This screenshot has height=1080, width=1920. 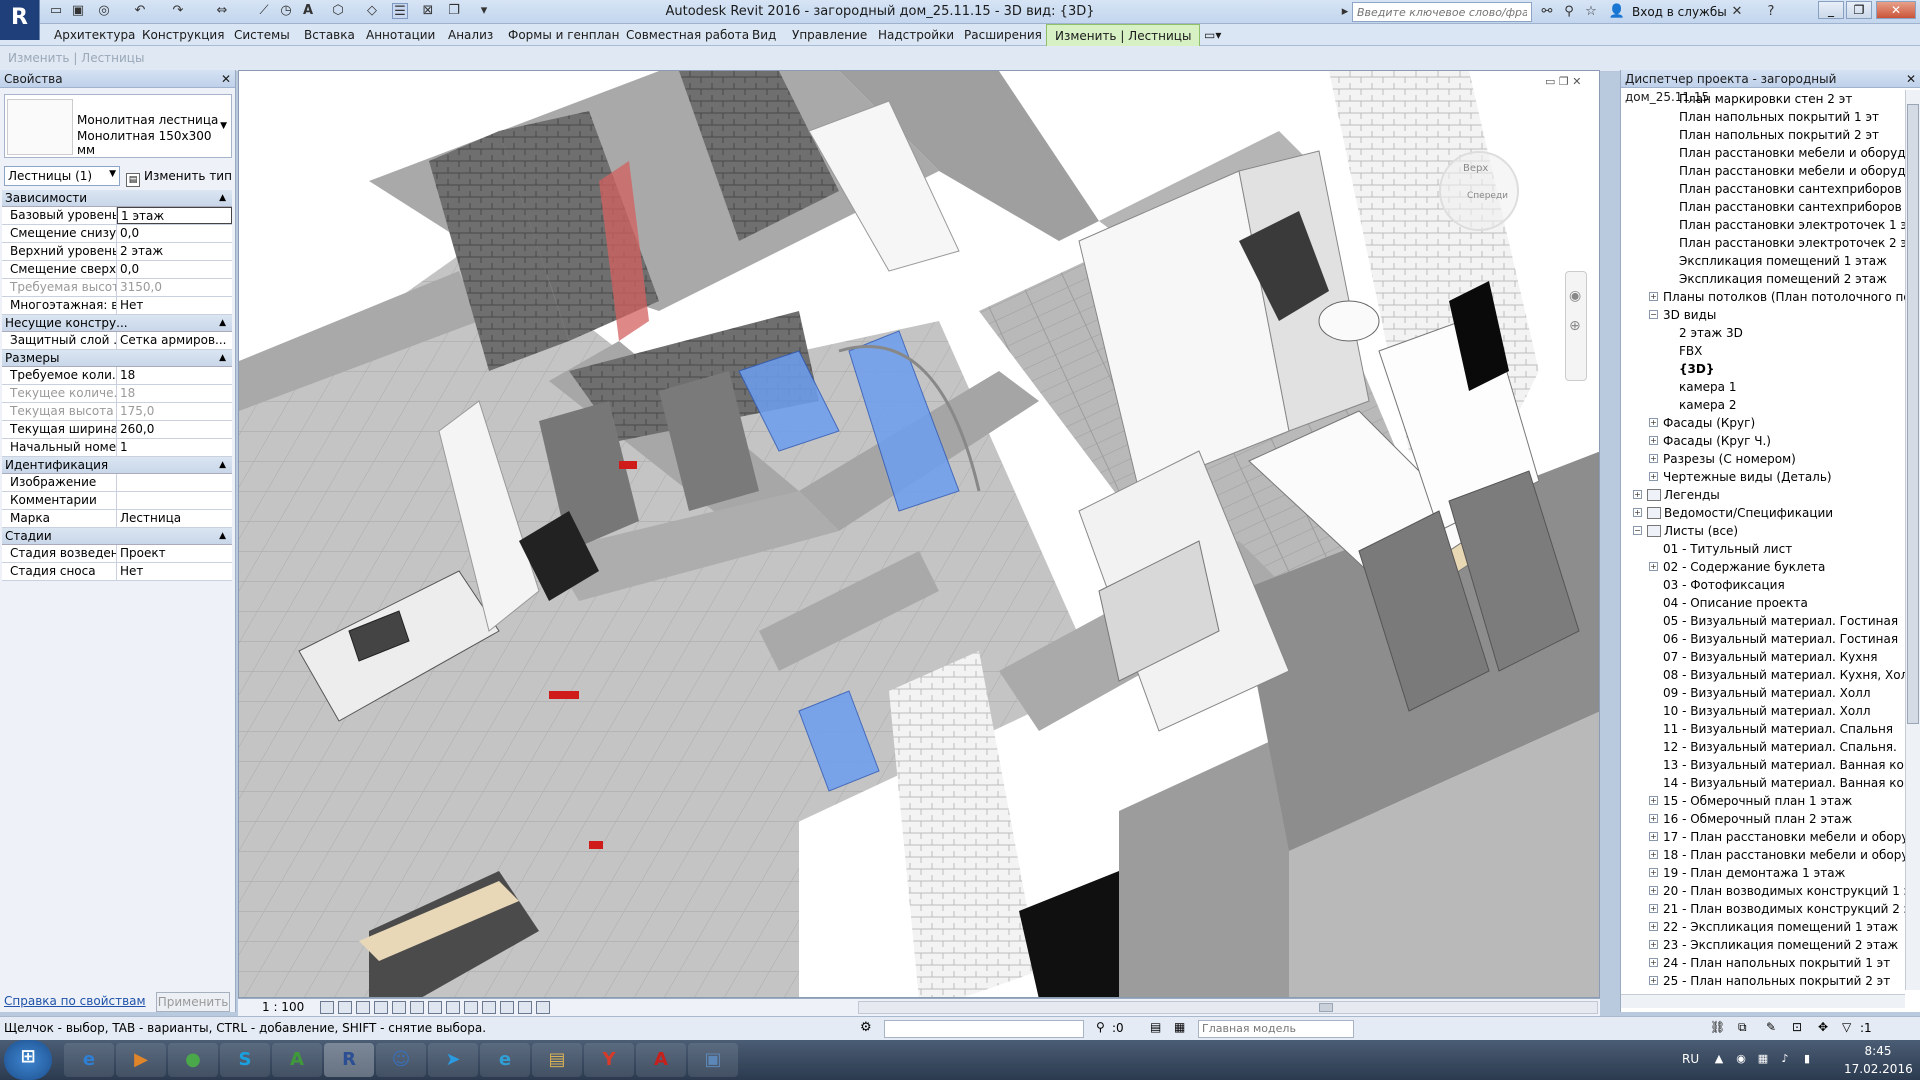 I want to click on tree-item: Разрезы (С номером), so click(x=1729, y=459).